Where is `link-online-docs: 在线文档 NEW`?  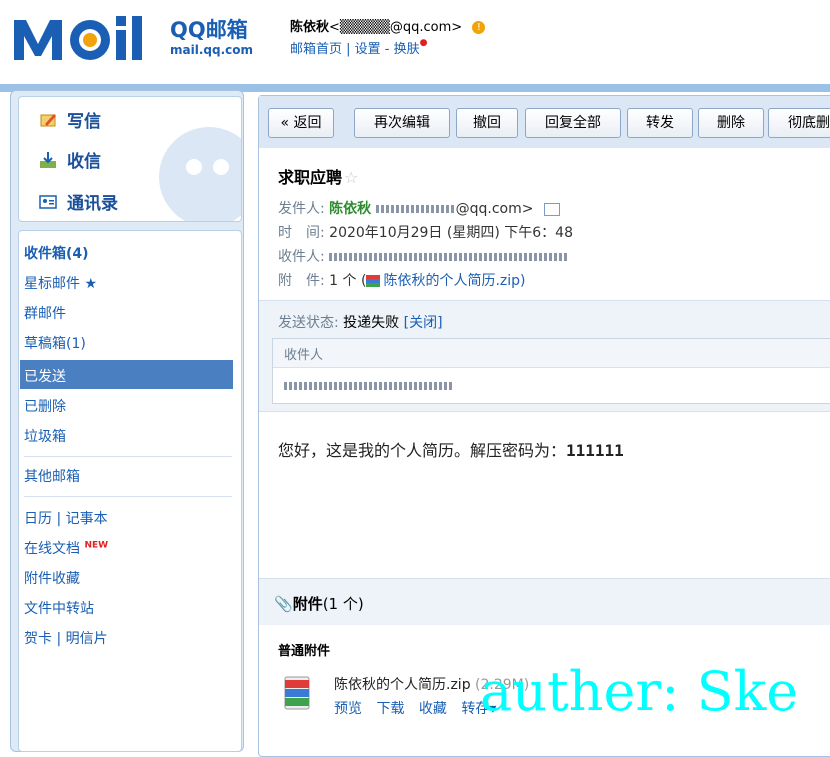
link-online-docs: 在线文档 NEW is located at coordinates (66, 548).